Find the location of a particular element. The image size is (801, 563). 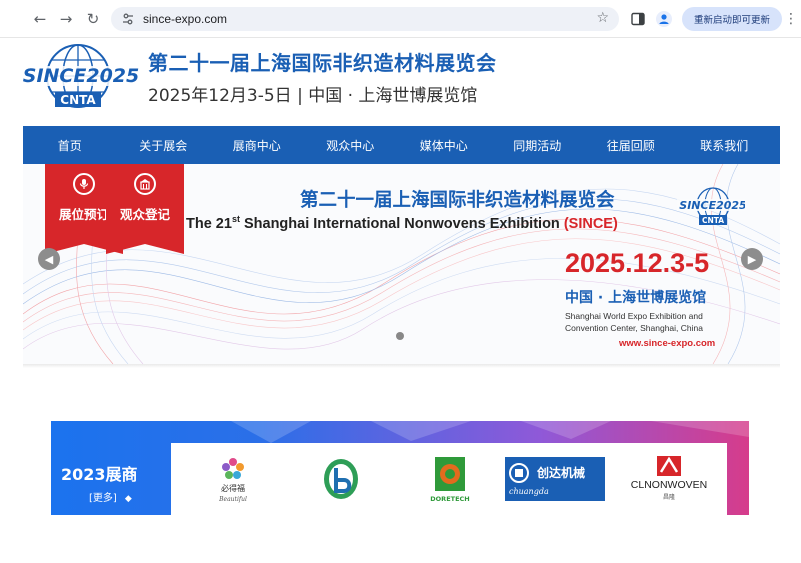

brand-beautiful-name: Beautiful is located at coordinates (232, 499).